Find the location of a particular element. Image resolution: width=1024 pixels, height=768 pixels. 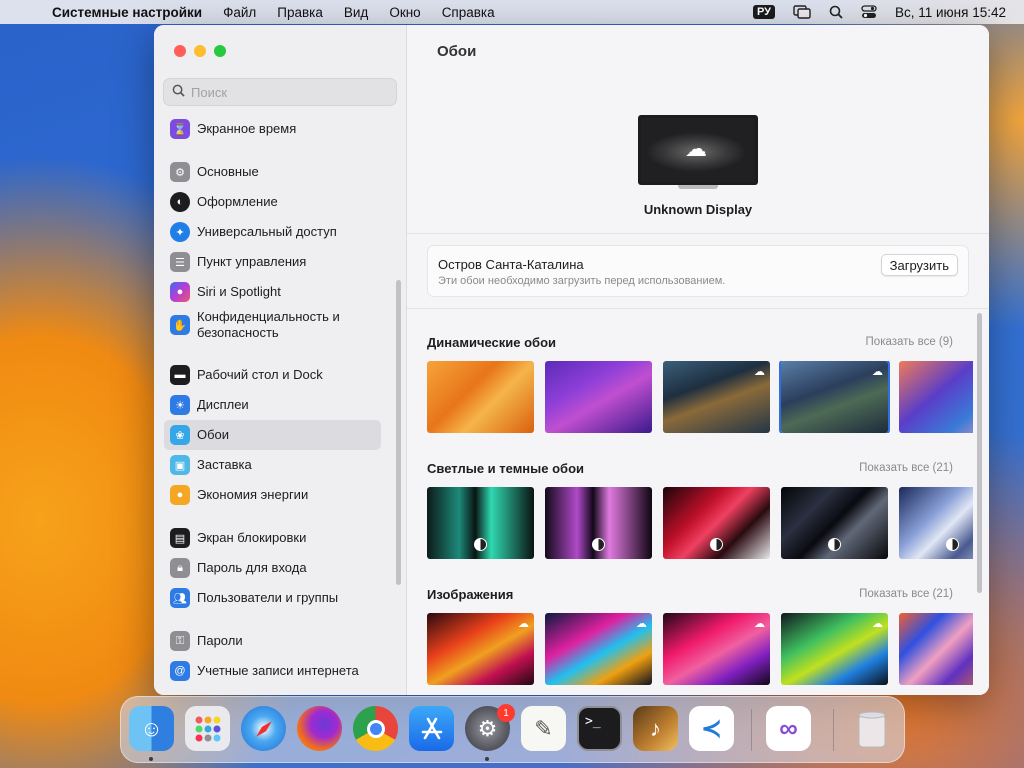

show-all-light-dark-link: Показать все (21) is located at coordinates (906, 468).